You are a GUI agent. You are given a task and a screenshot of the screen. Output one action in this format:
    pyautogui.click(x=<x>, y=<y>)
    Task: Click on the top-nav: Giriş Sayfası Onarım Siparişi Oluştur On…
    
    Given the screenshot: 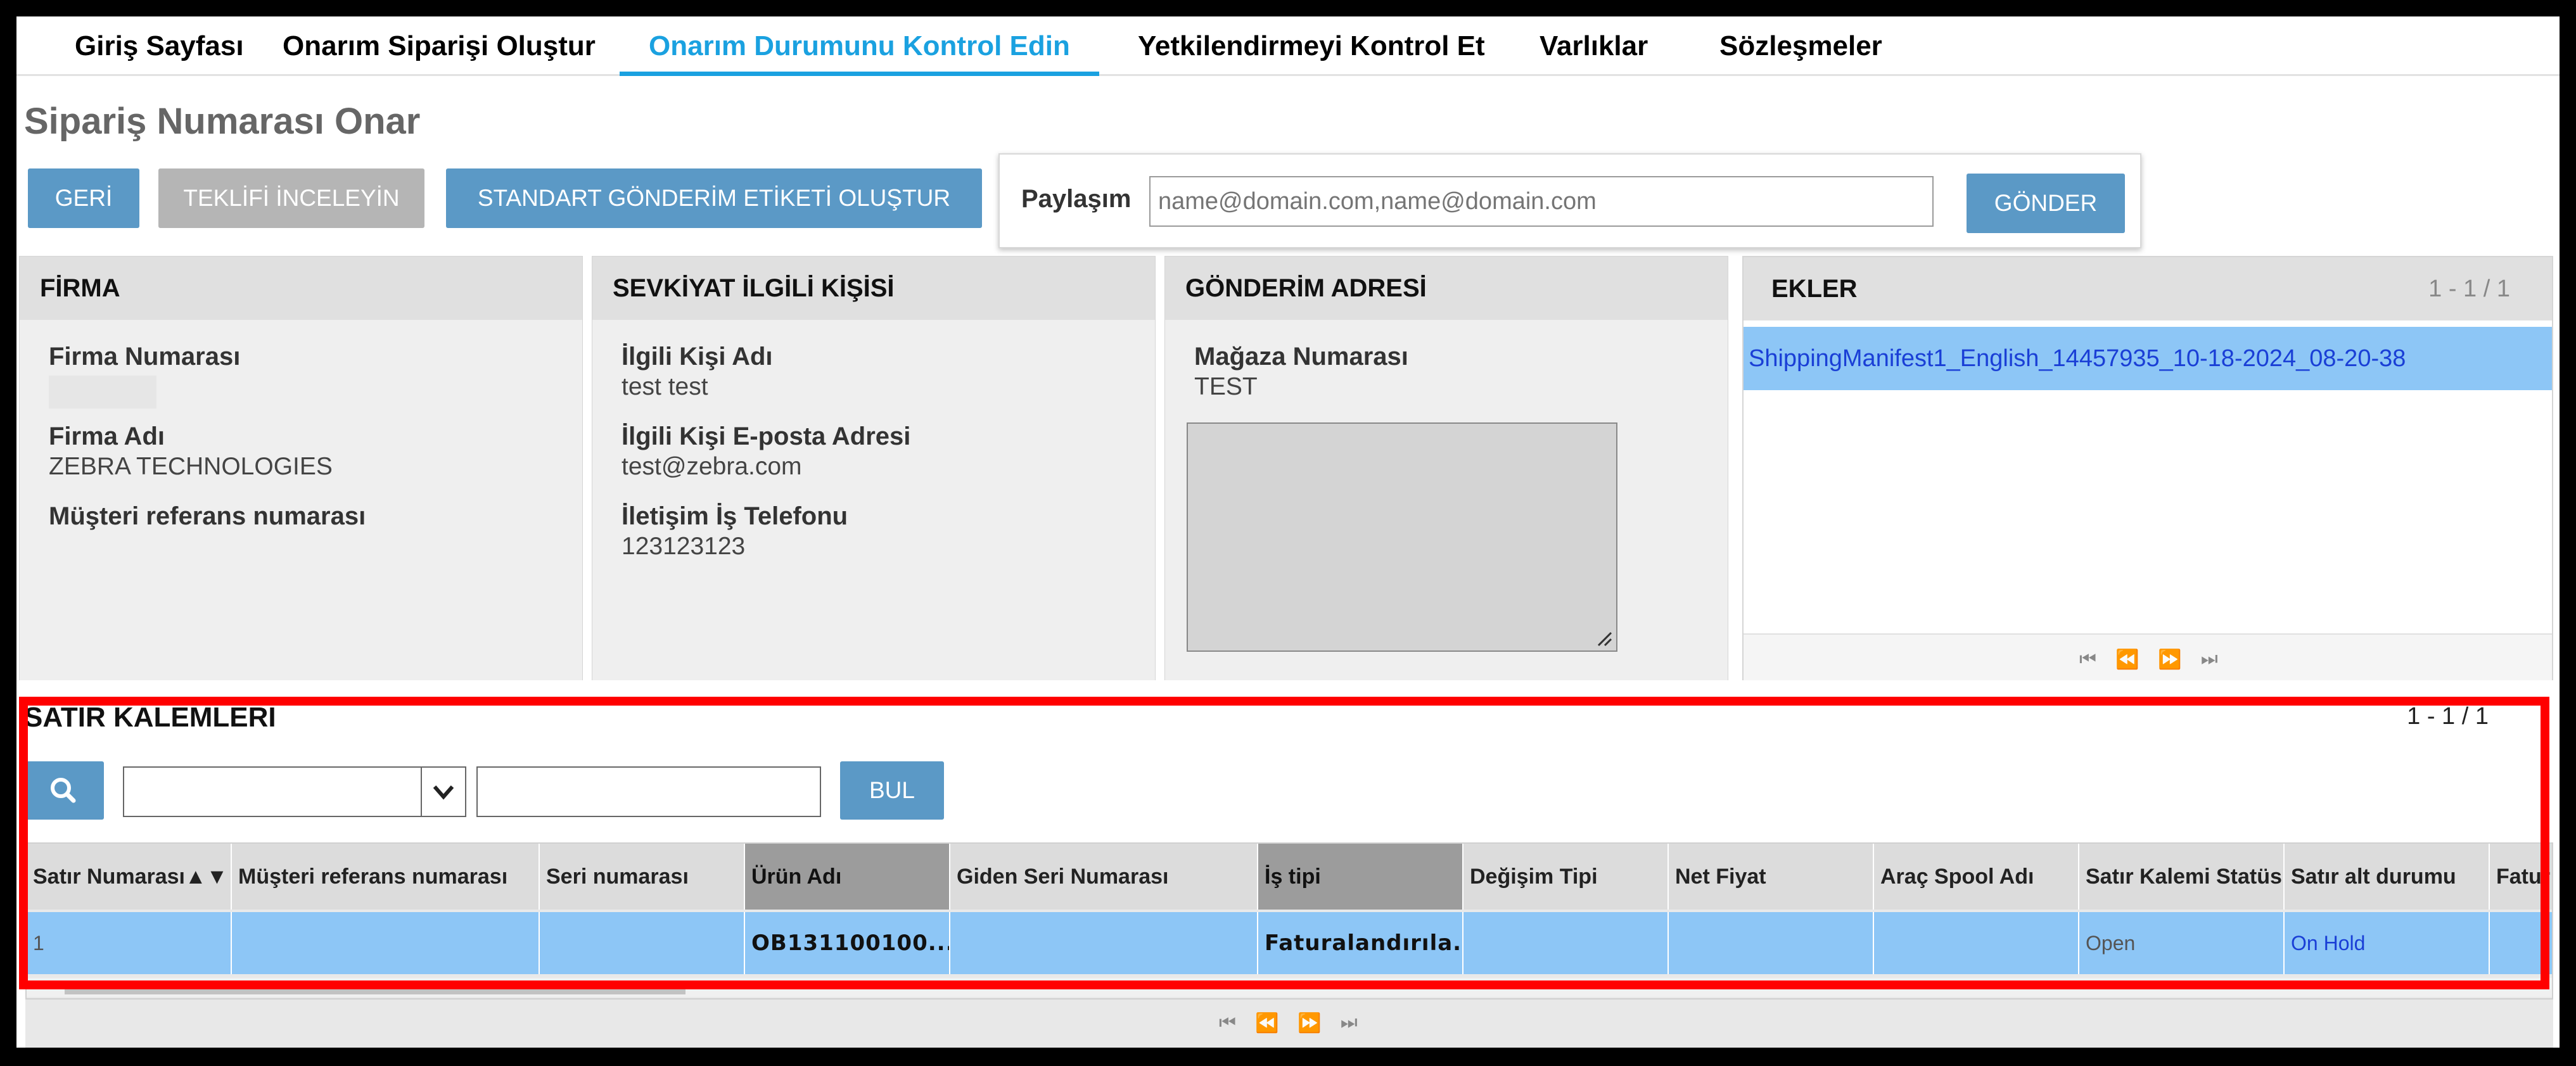 What is the action you would take?
    pyautogui.click(x=1288, y=46)
    